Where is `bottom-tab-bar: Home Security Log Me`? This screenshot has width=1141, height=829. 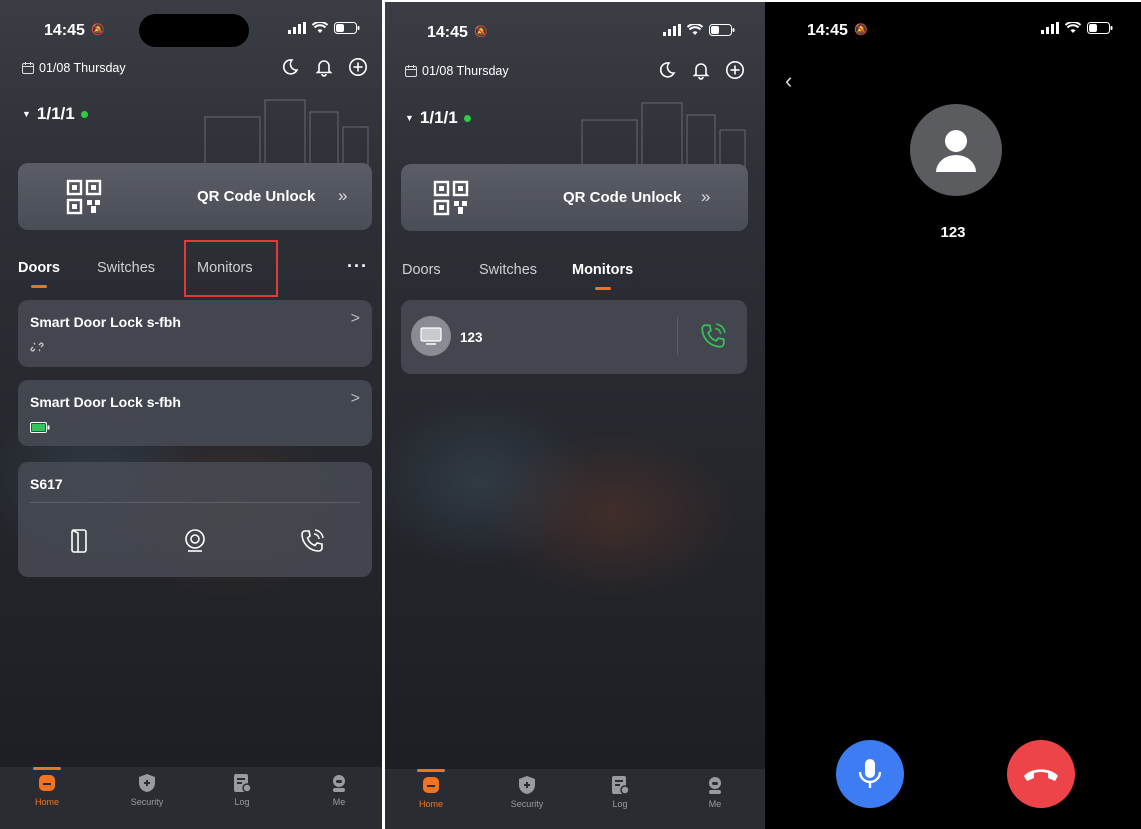
bottom-tab-bar: Home Security Log Me is located at coordinates (191, 798).